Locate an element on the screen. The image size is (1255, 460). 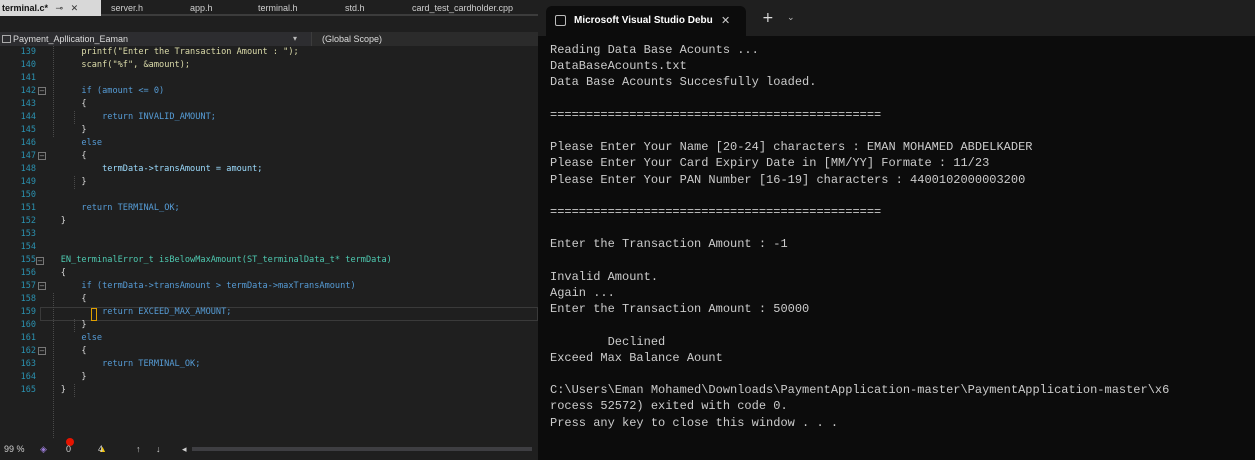
terminal-tab-title: Microsoft Visual Studio Debu is located at coordinates (643, 20).